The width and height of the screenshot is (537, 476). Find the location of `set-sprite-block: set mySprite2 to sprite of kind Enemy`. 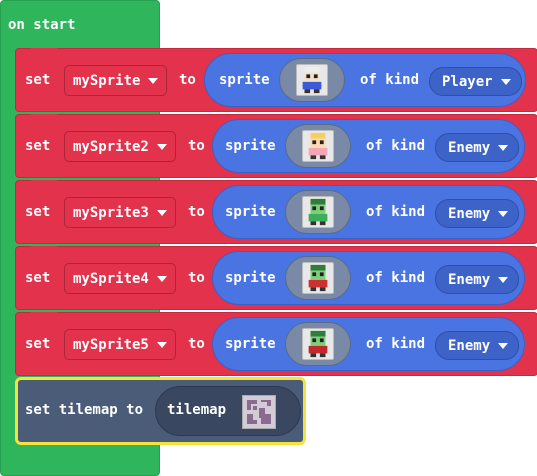

set-sprite-block: set mySprite2 to sprite of kind Enemy is located at coordinates (276, 146).